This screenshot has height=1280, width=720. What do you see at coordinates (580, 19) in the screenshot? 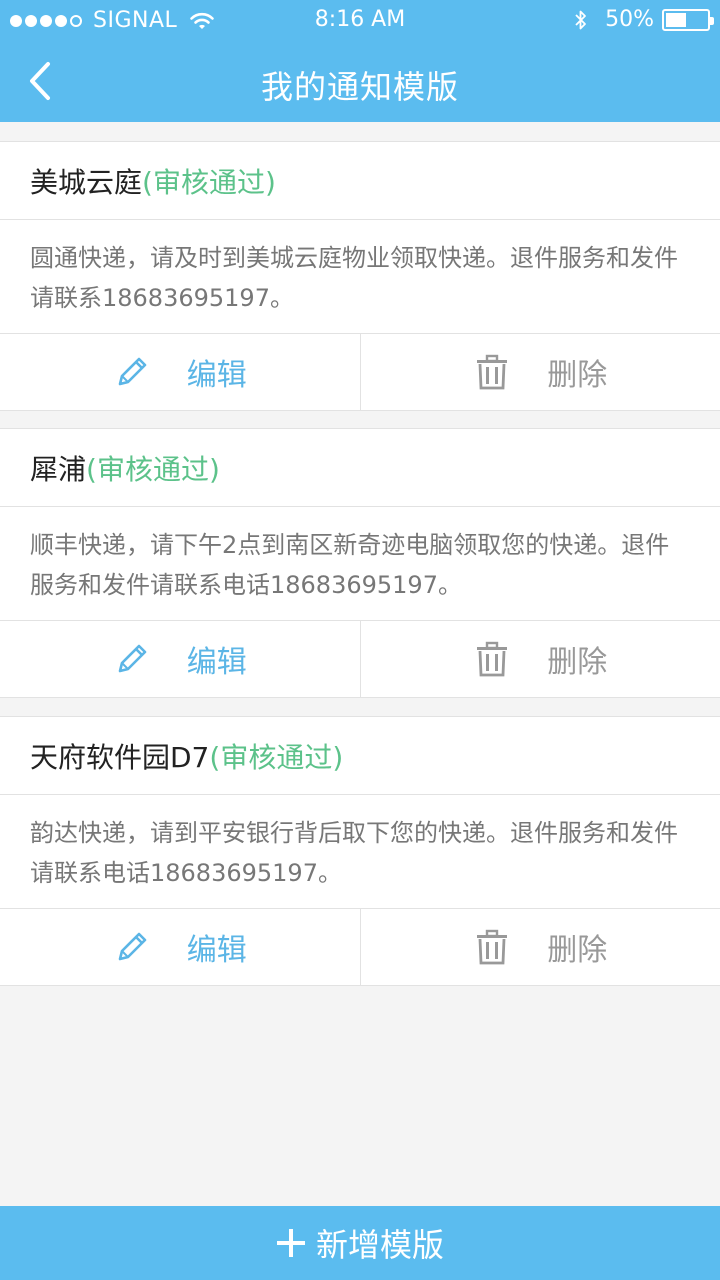
I see `bluetooth-icon` at bounding box center [580, 19].